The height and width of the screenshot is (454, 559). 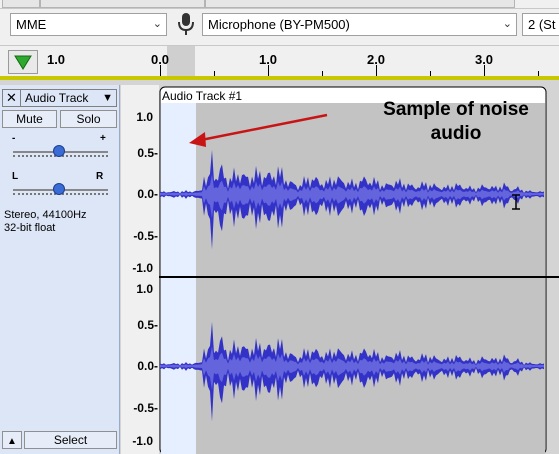 I want to click on close-icon: ✕, so click(x=11, y=97).